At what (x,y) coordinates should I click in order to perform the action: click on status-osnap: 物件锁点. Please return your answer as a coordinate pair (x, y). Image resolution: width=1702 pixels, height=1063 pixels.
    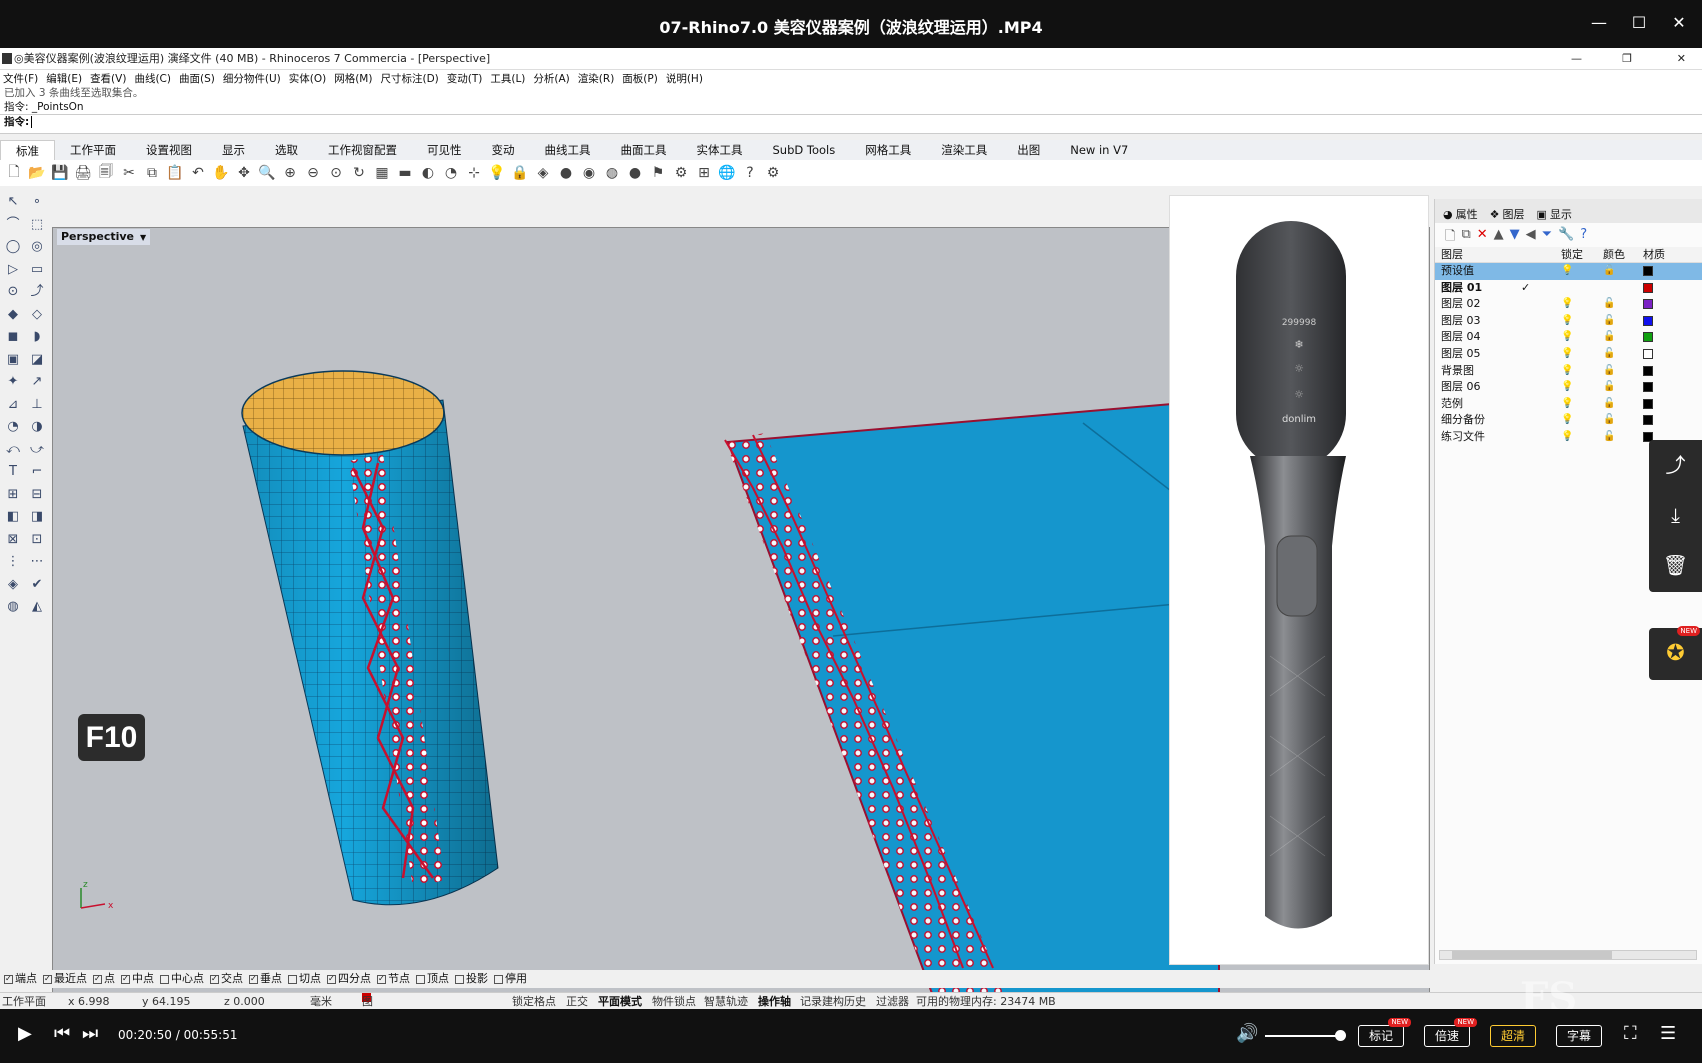
    Looking at the image, I should click on (674, 1001).